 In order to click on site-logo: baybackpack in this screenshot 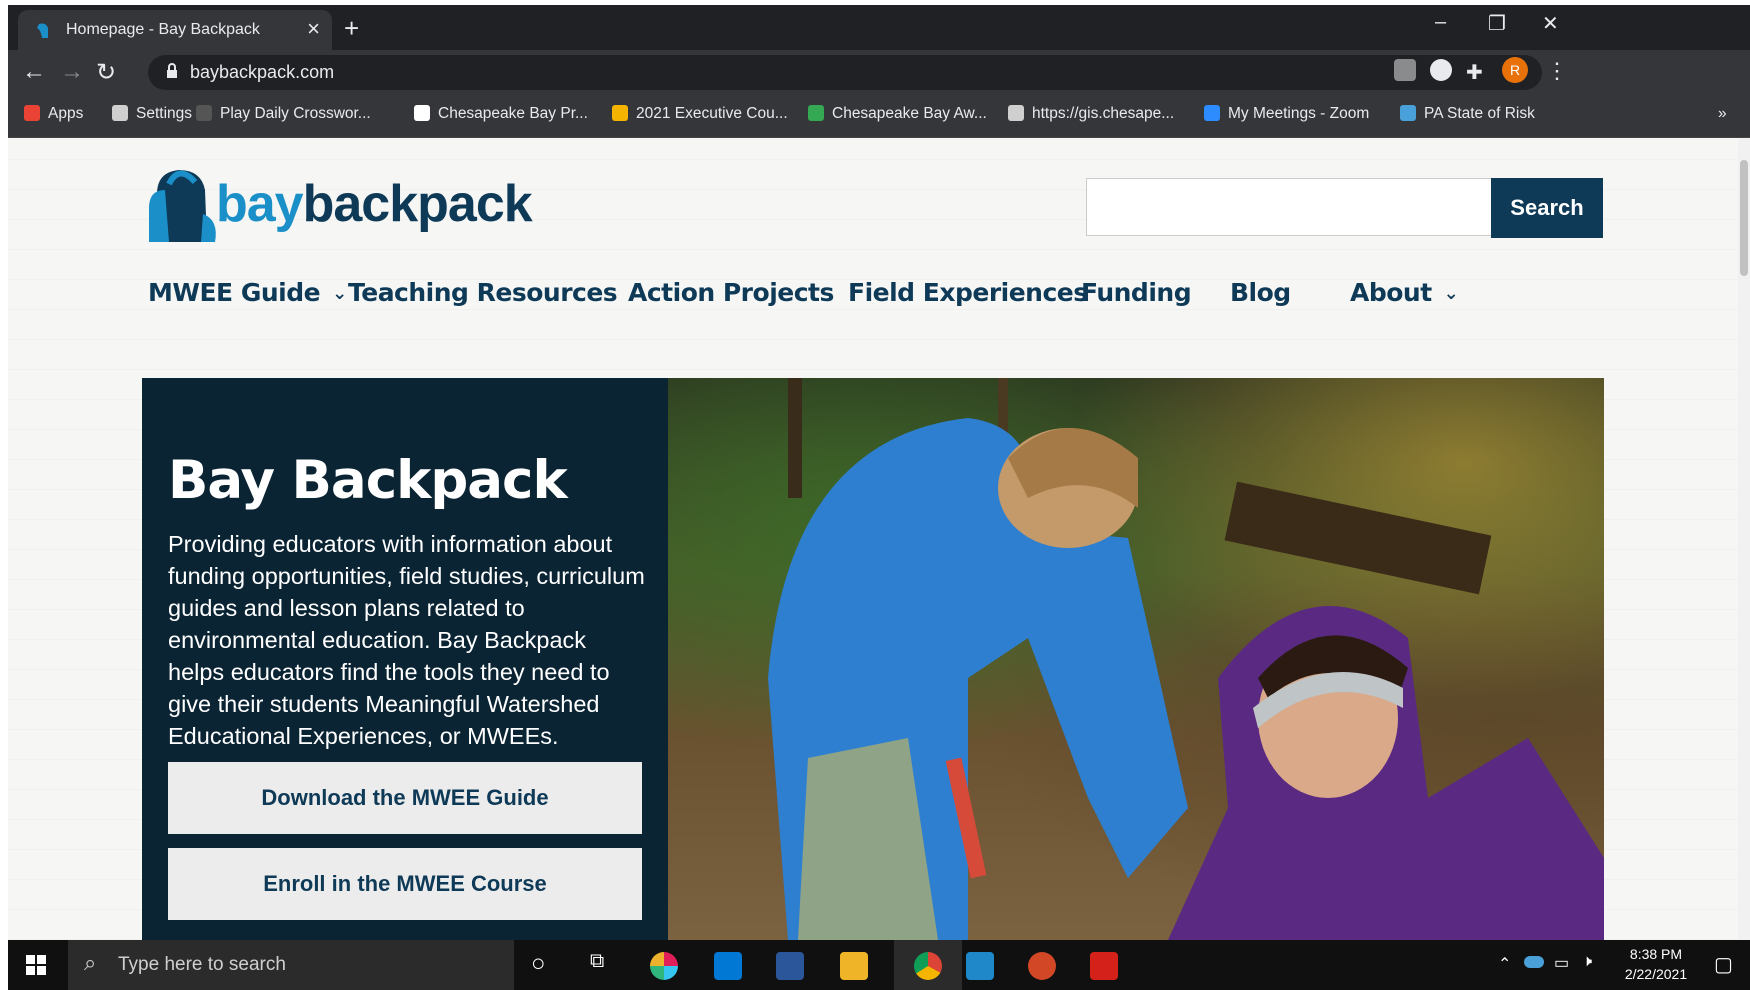, I will do `click(338, 208)`.